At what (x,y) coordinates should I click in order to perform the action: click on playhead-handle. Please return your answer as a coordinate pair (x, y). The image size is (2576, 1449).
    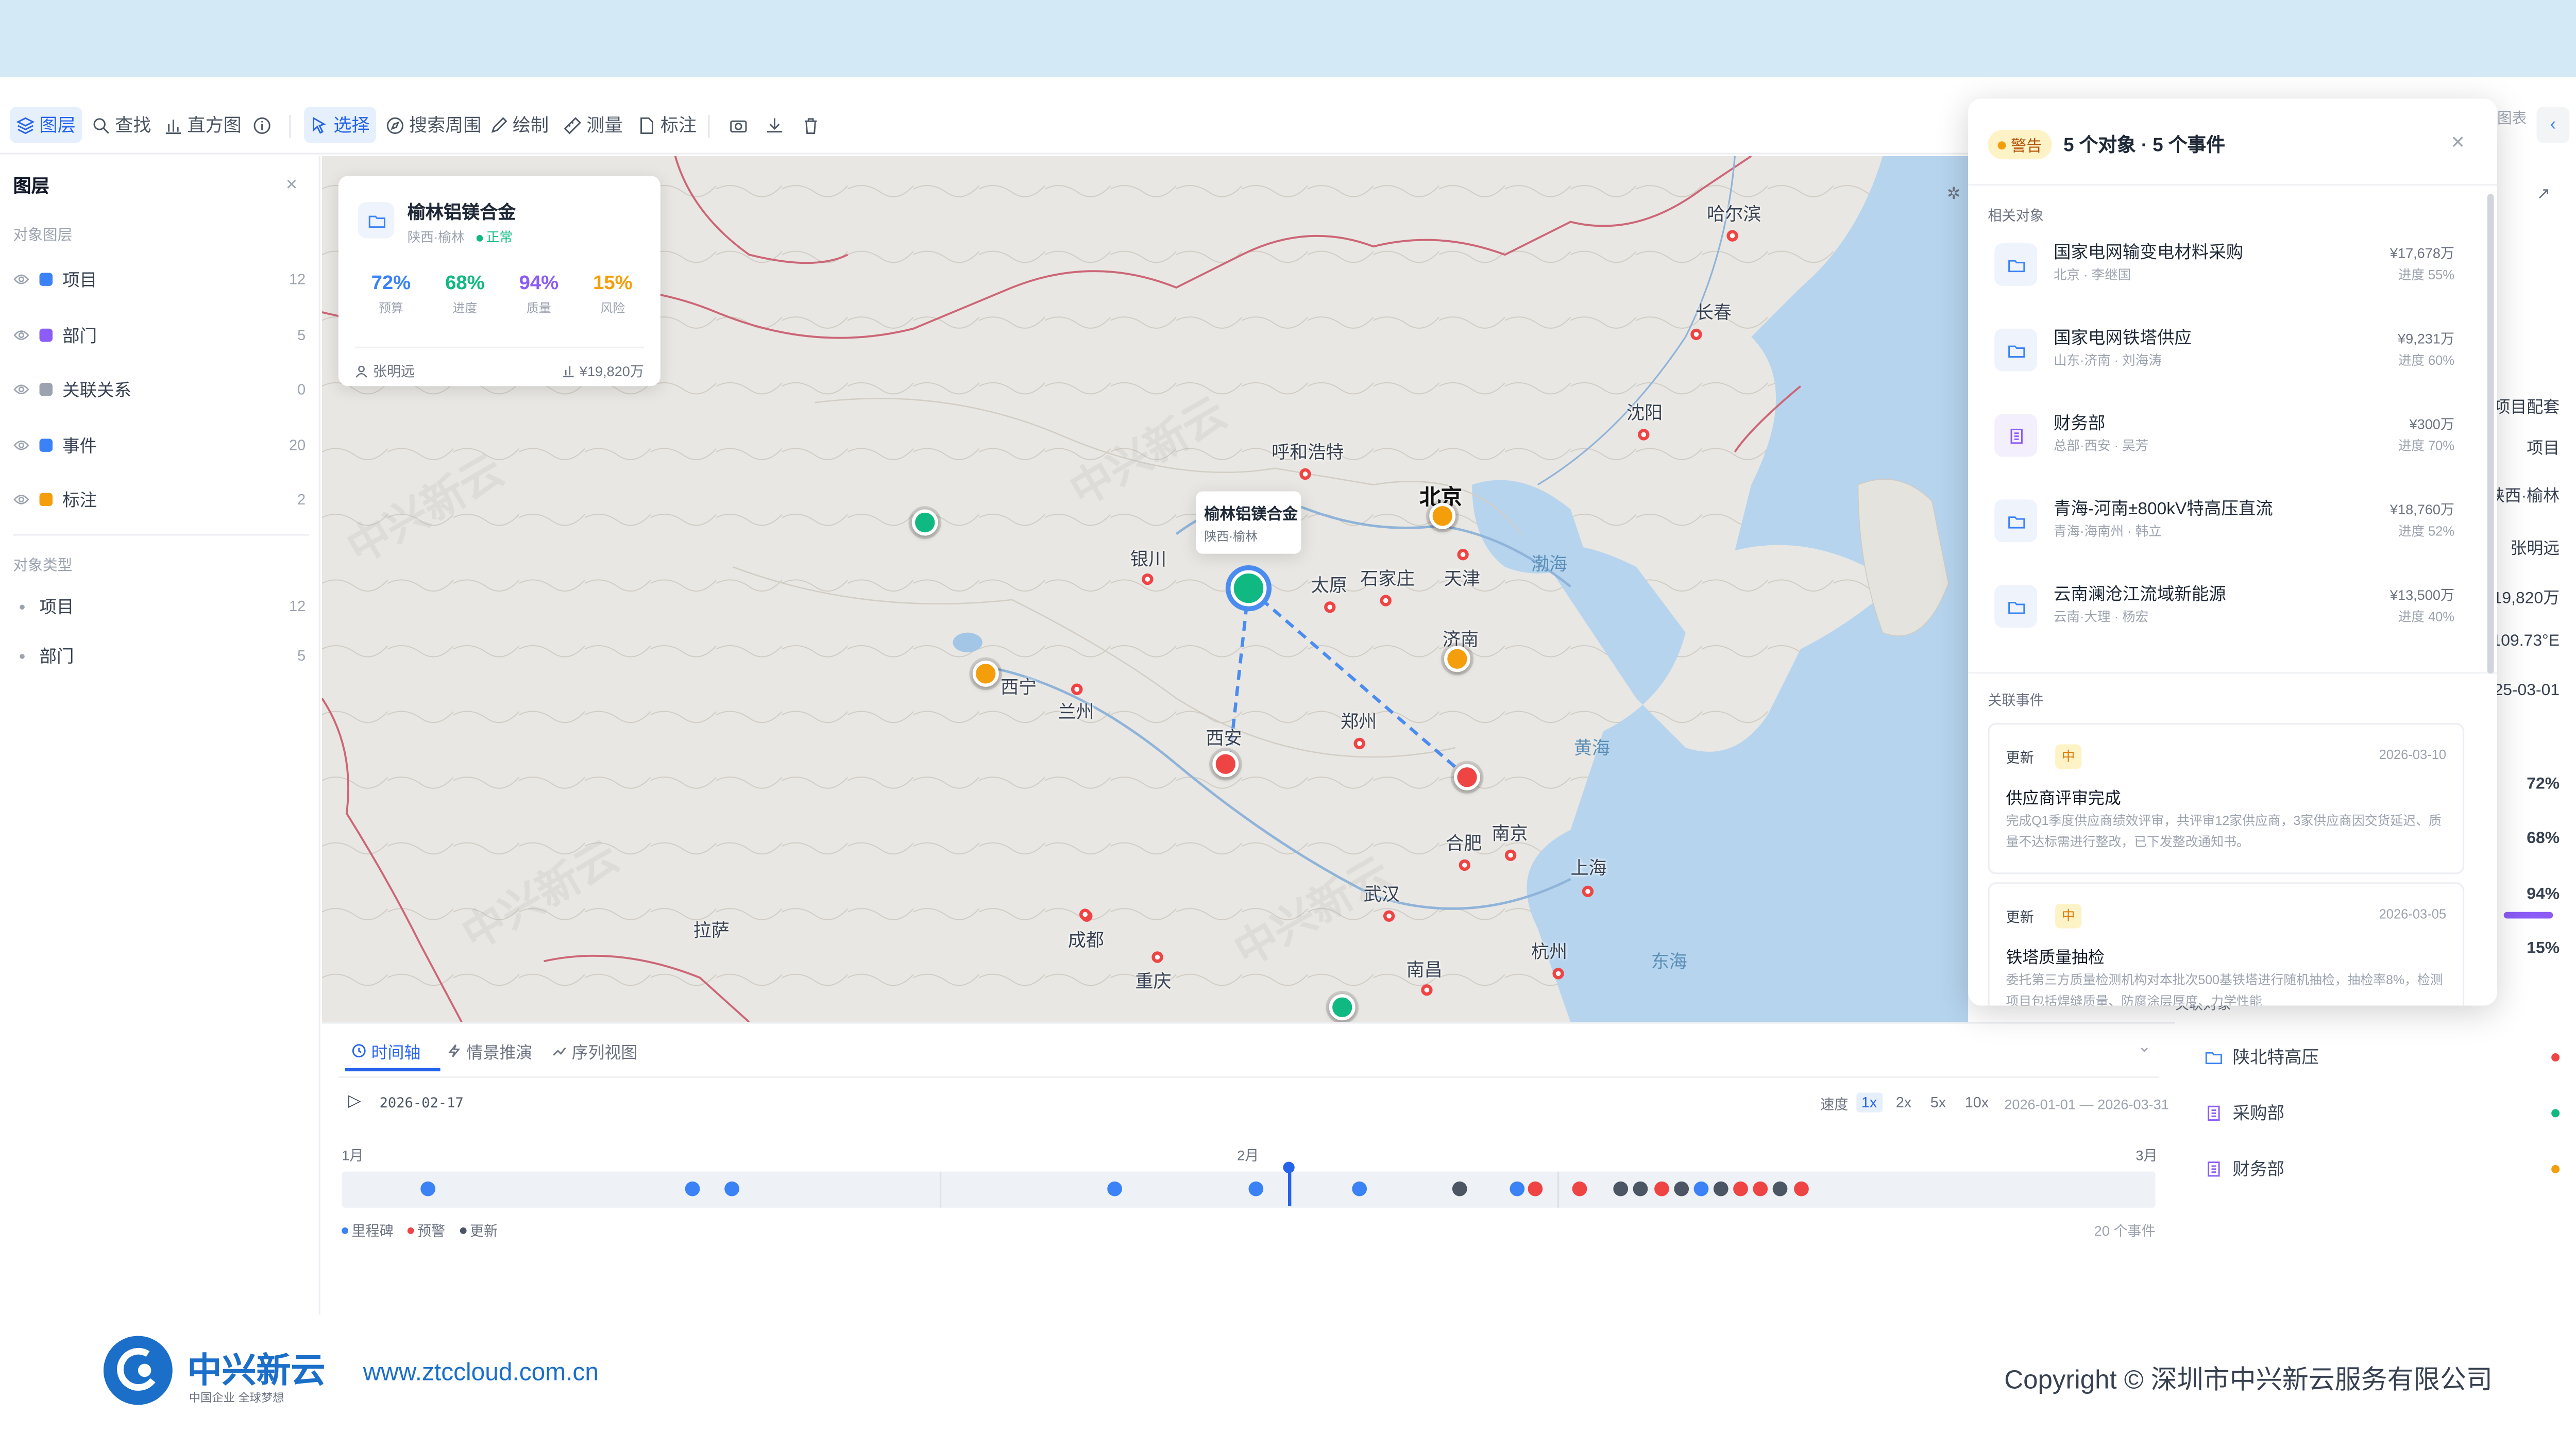
    Looking at the image, I should click on (1289, 1167).